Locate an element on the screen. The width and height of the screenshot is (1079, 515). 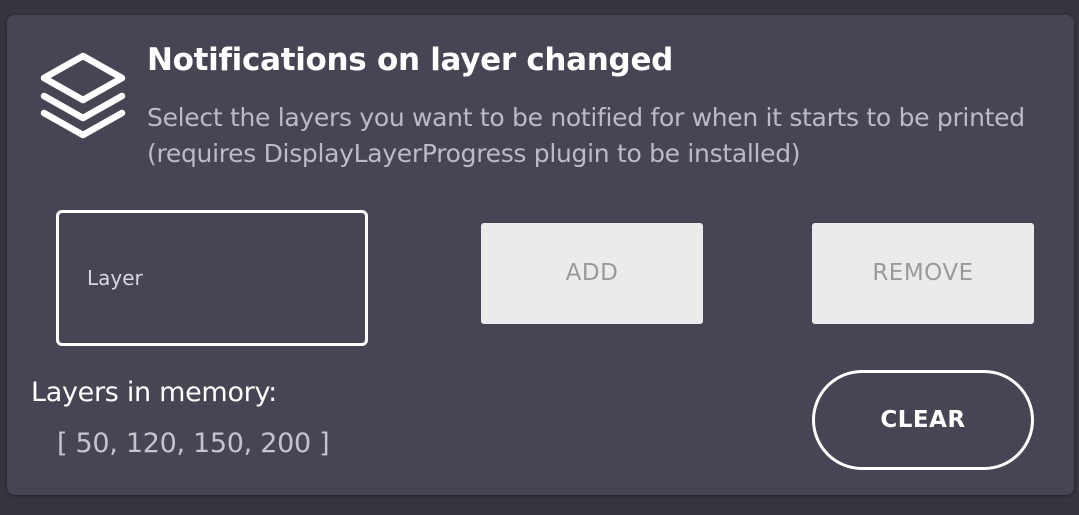
add-button: ADD is located at coordinates (592, 273).